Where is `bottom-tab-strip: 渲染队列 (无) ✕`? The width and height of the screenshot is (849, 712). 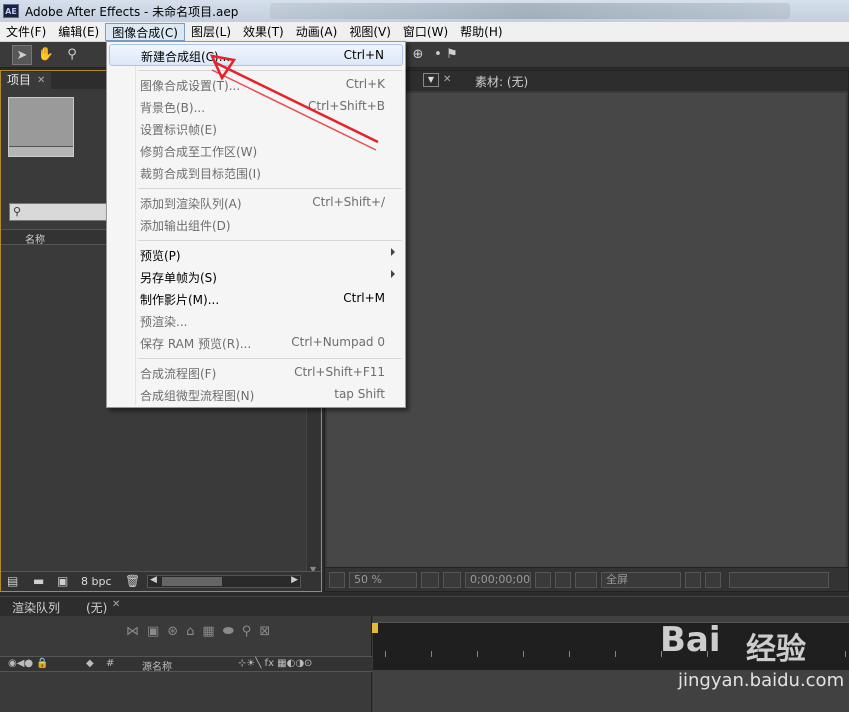 bottom-tab-strip: 渲染队列 (无) ✕ is located at coordinates (424, 606).